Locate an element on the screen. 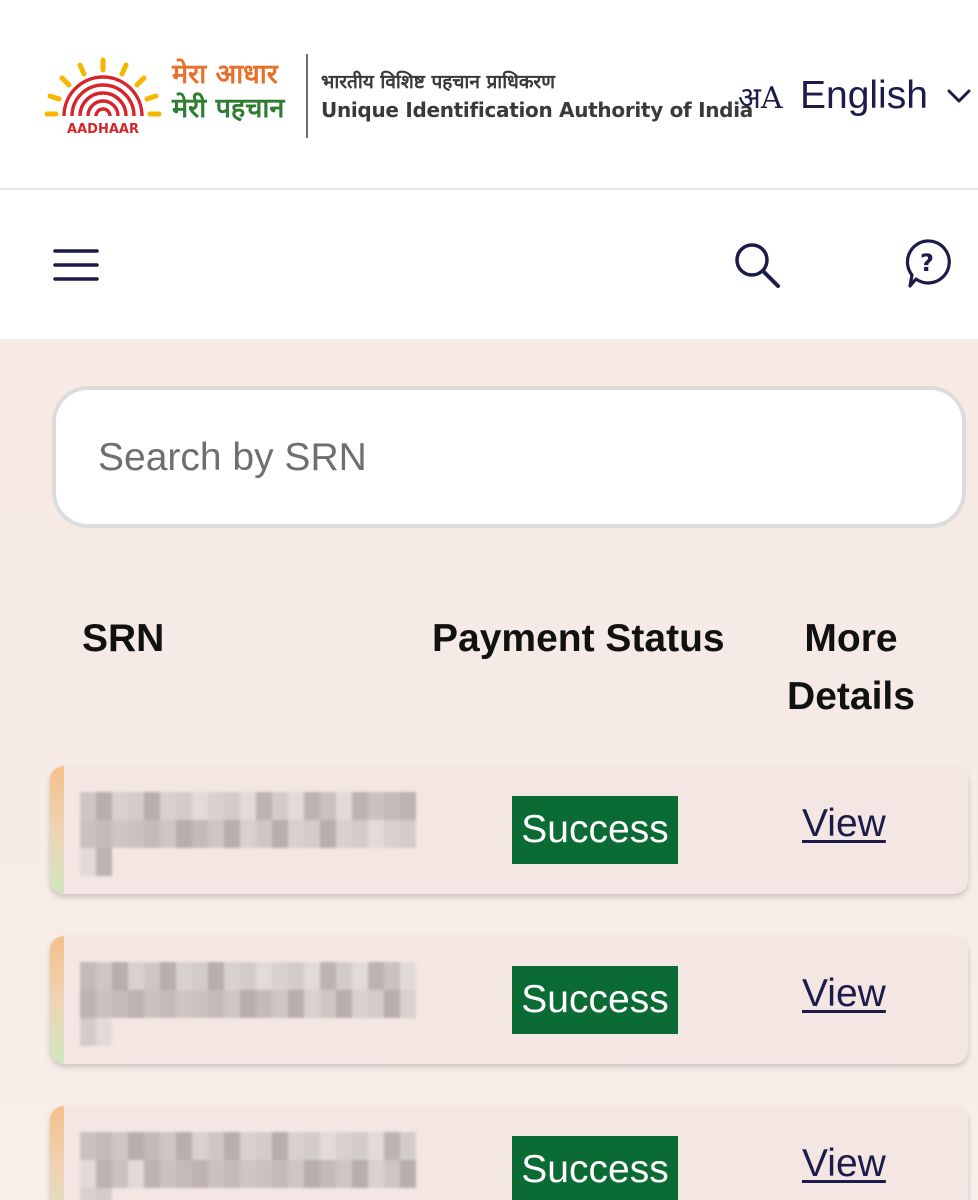 This screenshot has width=978, height=1200. tagline-line-2: मेरी पहचान is located at coordinates (228, 108).